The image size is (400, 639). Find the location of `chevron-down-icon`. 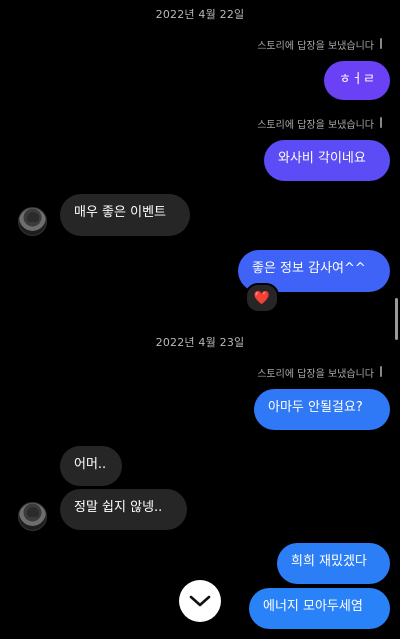

chevron-down-icon is located at coordinates (200, 601).